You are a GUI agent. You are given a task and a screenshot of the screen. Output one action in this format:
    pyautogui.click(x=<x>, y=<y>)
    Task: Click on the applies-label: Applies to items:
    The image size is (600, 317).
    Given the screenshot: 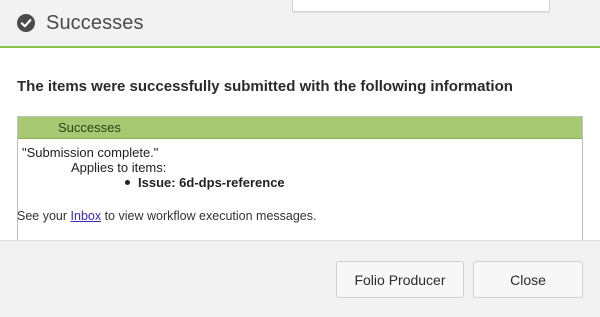 What is the action you would take?
    pyautogui.click(x=119, y=167)
    